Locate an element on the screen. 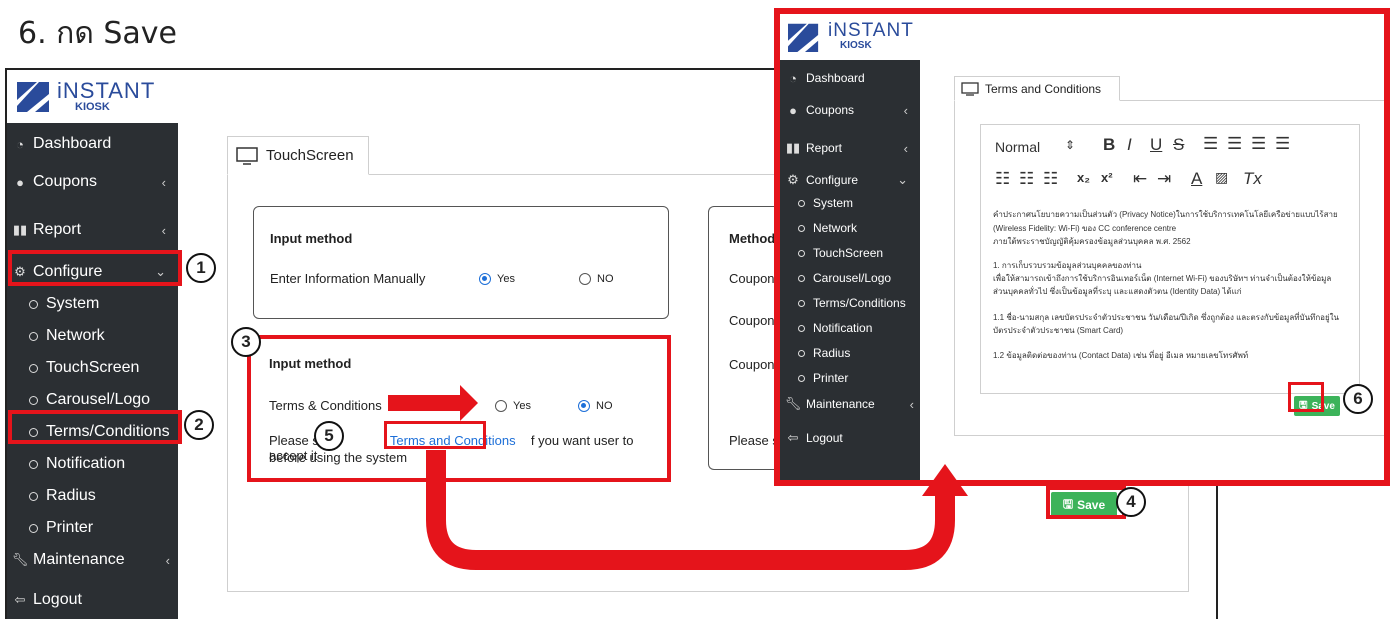 Image resolution: width=1390 pixels, height=619 pixels. logo-sub: KIOSK is located at coordinates (856, 45).